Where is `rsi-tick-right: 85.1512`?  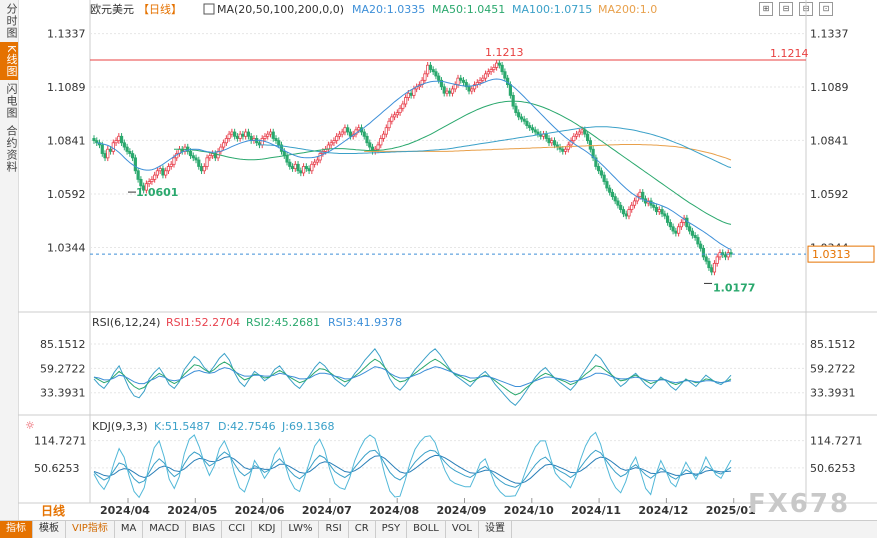
rsi-tick-right: 85.1512 is located at coordinates (833, 344).